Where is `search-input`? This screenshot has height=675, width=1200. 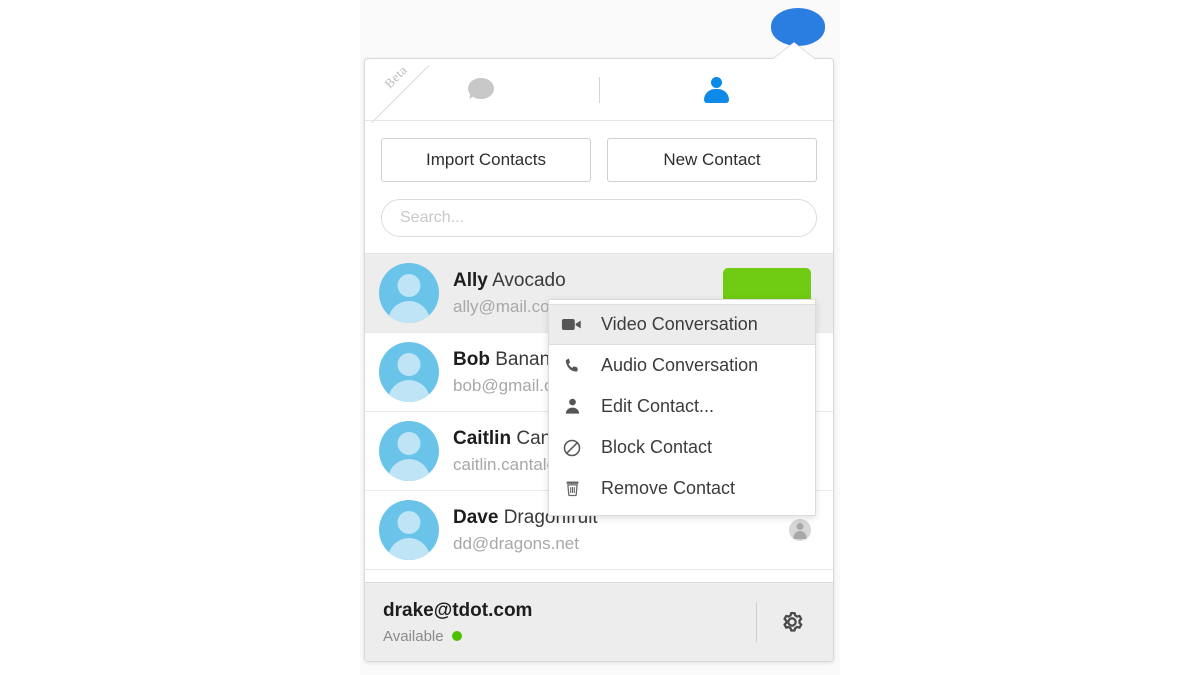 search-input is located at coordinates (599, 218).